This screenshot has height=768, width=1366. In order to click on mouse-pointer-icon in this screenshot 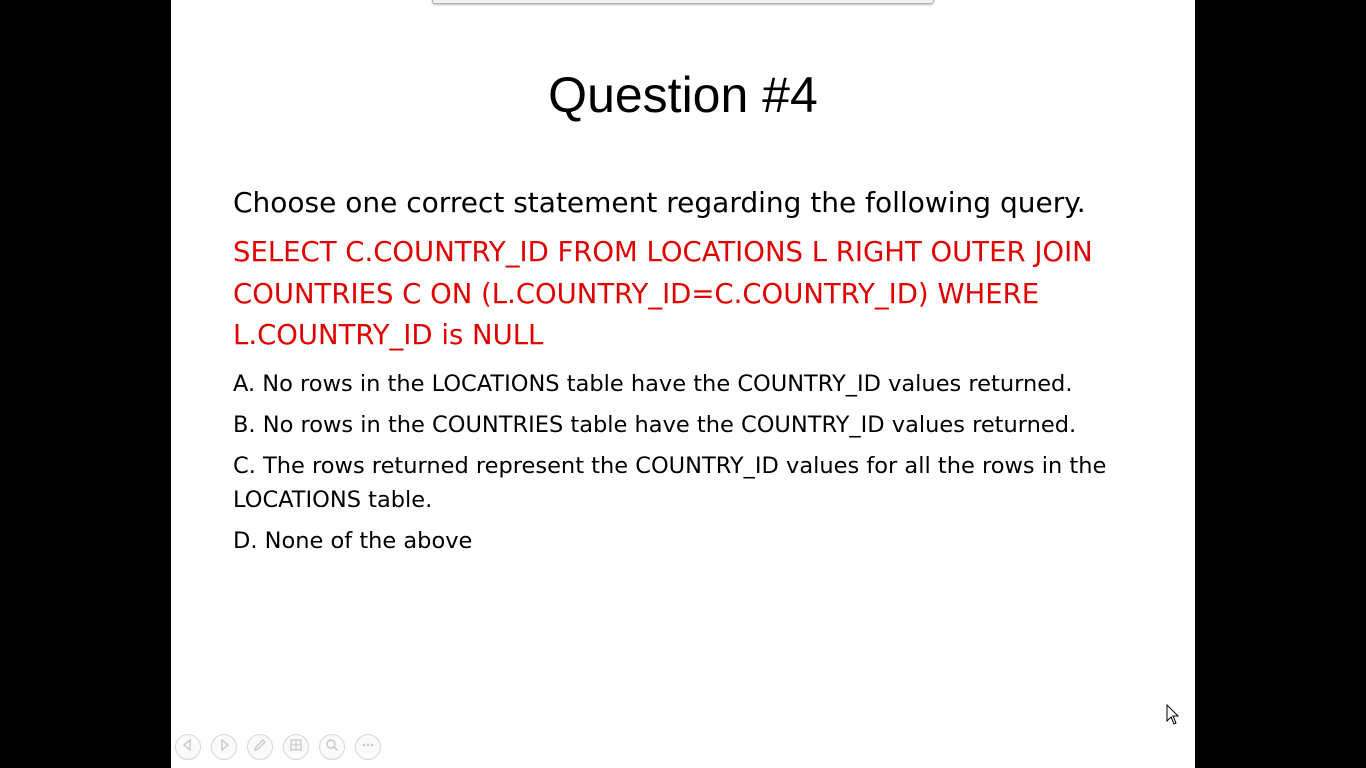, I will do `click(1173, 714)`.